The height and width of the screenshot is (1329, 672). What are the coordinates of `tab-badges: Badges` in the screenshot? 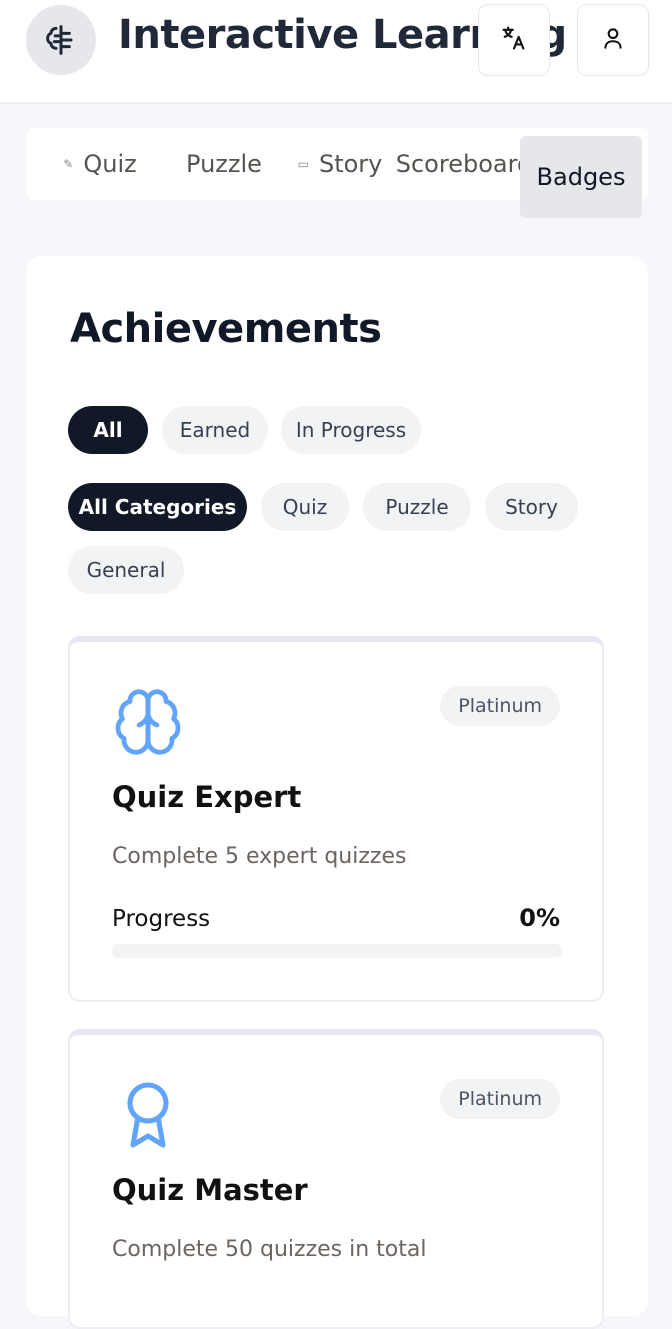 It's located at (581, 177).